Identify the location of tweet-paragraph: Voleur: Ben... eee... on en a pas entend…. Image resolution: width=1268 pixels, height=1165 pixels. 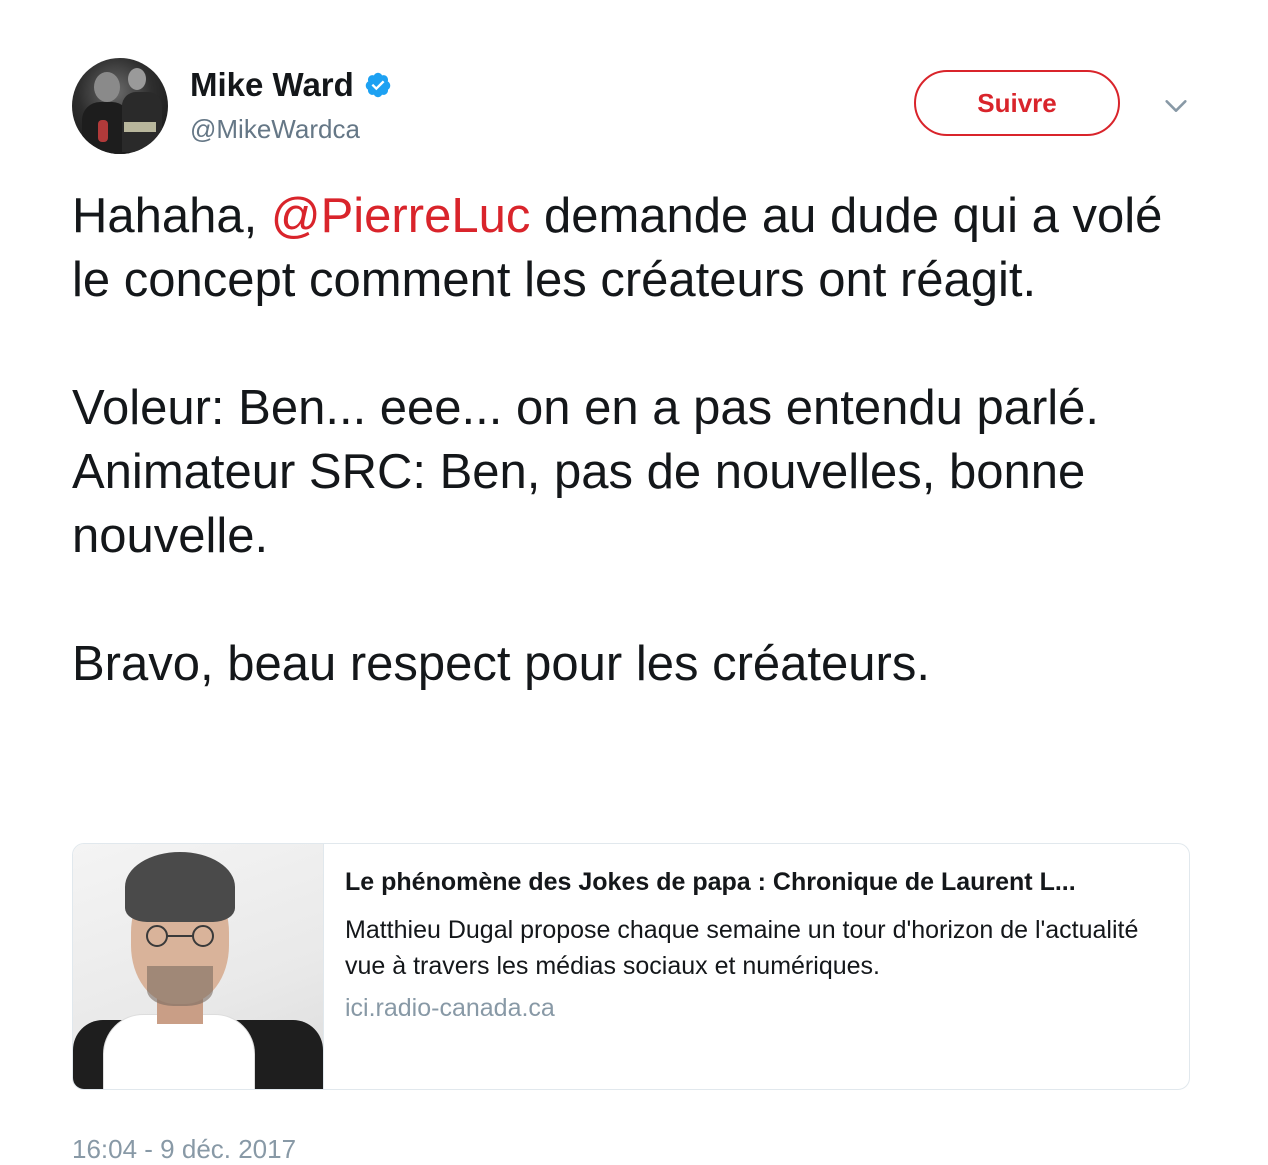
(586, 408).